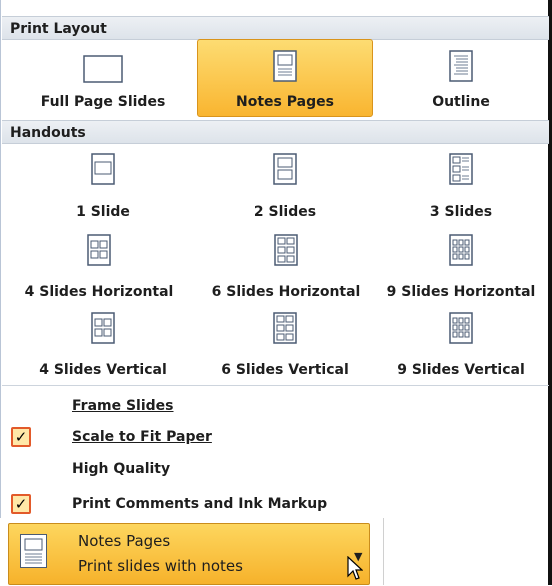 This screenshot has height=586, width=552. Describe the element at coordinates (142, 437) in the screenshot. I see `toggle-label: Scale to Fit Paper` at that location.